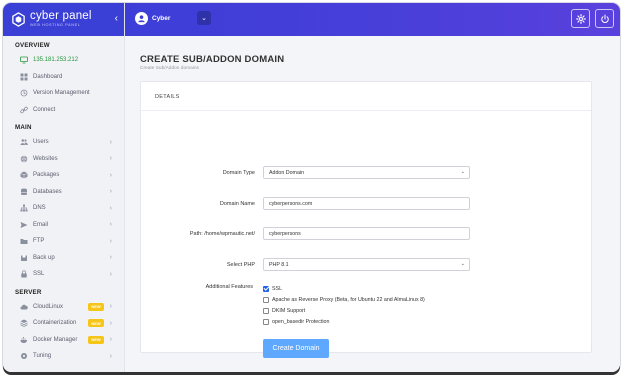  What do you see at coordinates (23, 323) in the screenshot?
I see `container-icon` at bounding box center [23, 323].